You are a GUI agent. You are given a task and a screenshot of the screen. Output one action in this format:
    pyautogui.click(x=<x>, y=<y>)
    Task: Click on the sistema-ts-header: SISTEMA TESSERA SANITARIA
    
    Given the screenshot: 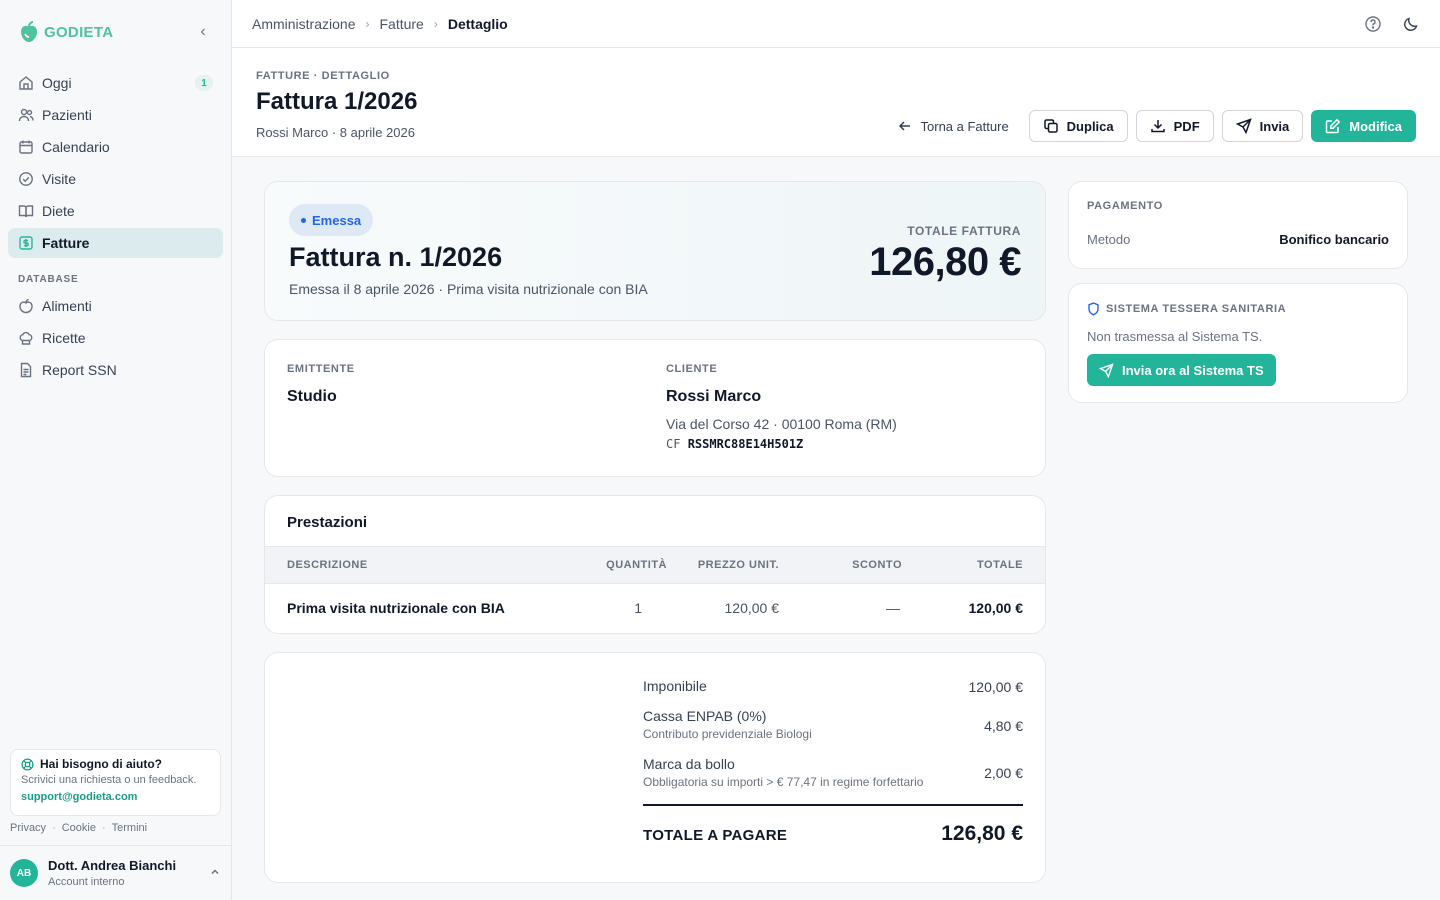 What is the action you would take?
    pyautogui.click(x=1186, y=309)
    